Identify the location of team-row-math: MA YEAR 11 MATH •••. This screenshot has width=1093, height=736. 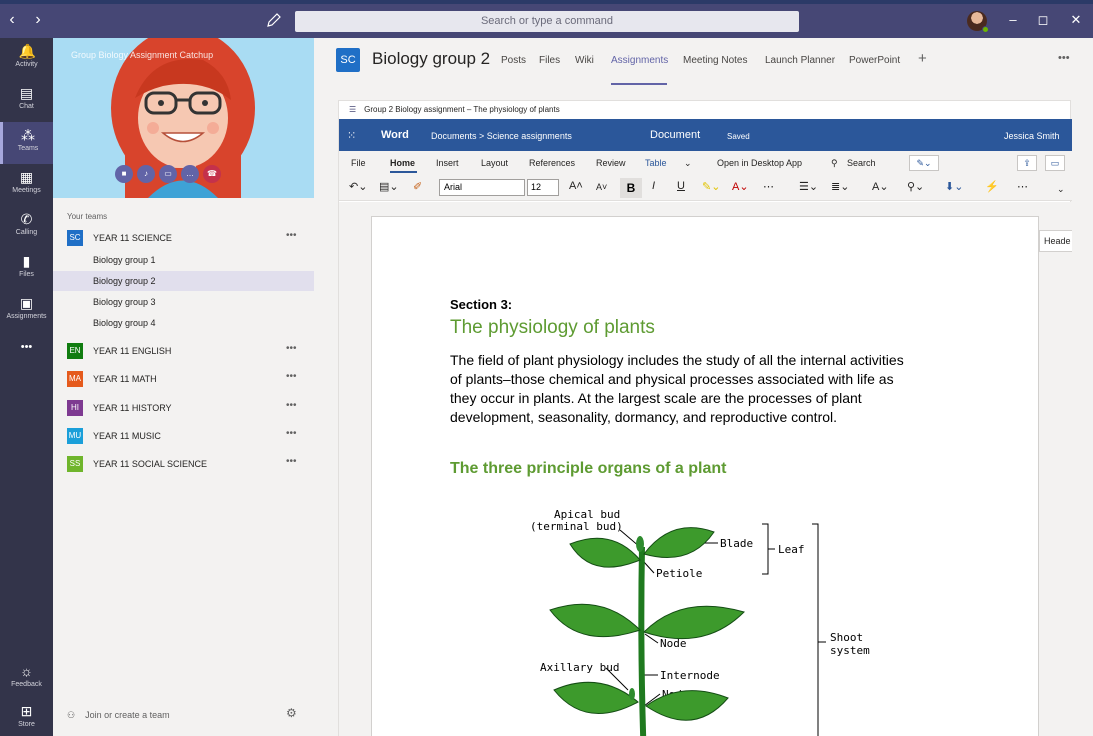
(183, 379).